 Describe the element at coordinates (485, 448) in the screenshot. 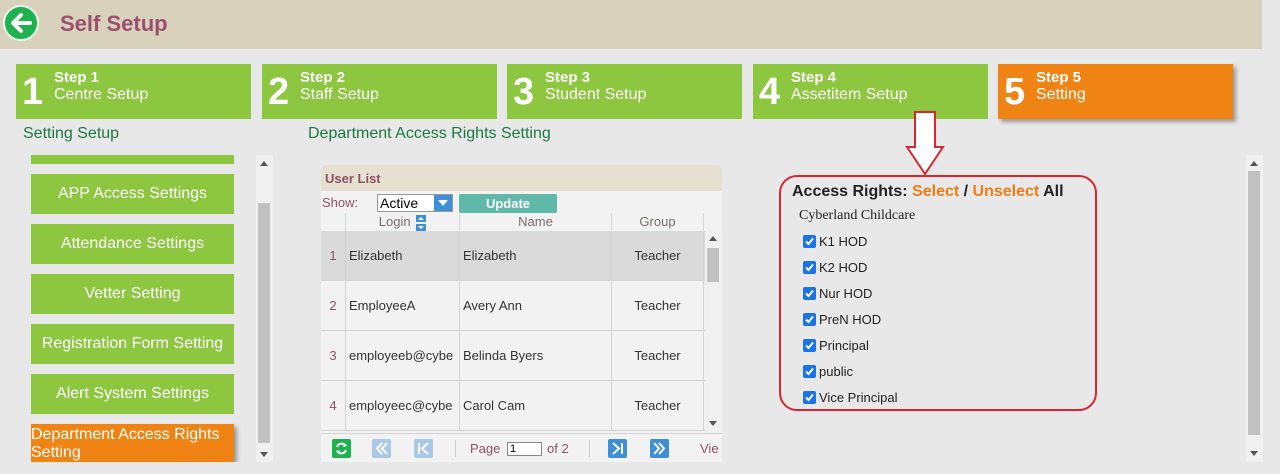

I see `page-label: Page` at that location.